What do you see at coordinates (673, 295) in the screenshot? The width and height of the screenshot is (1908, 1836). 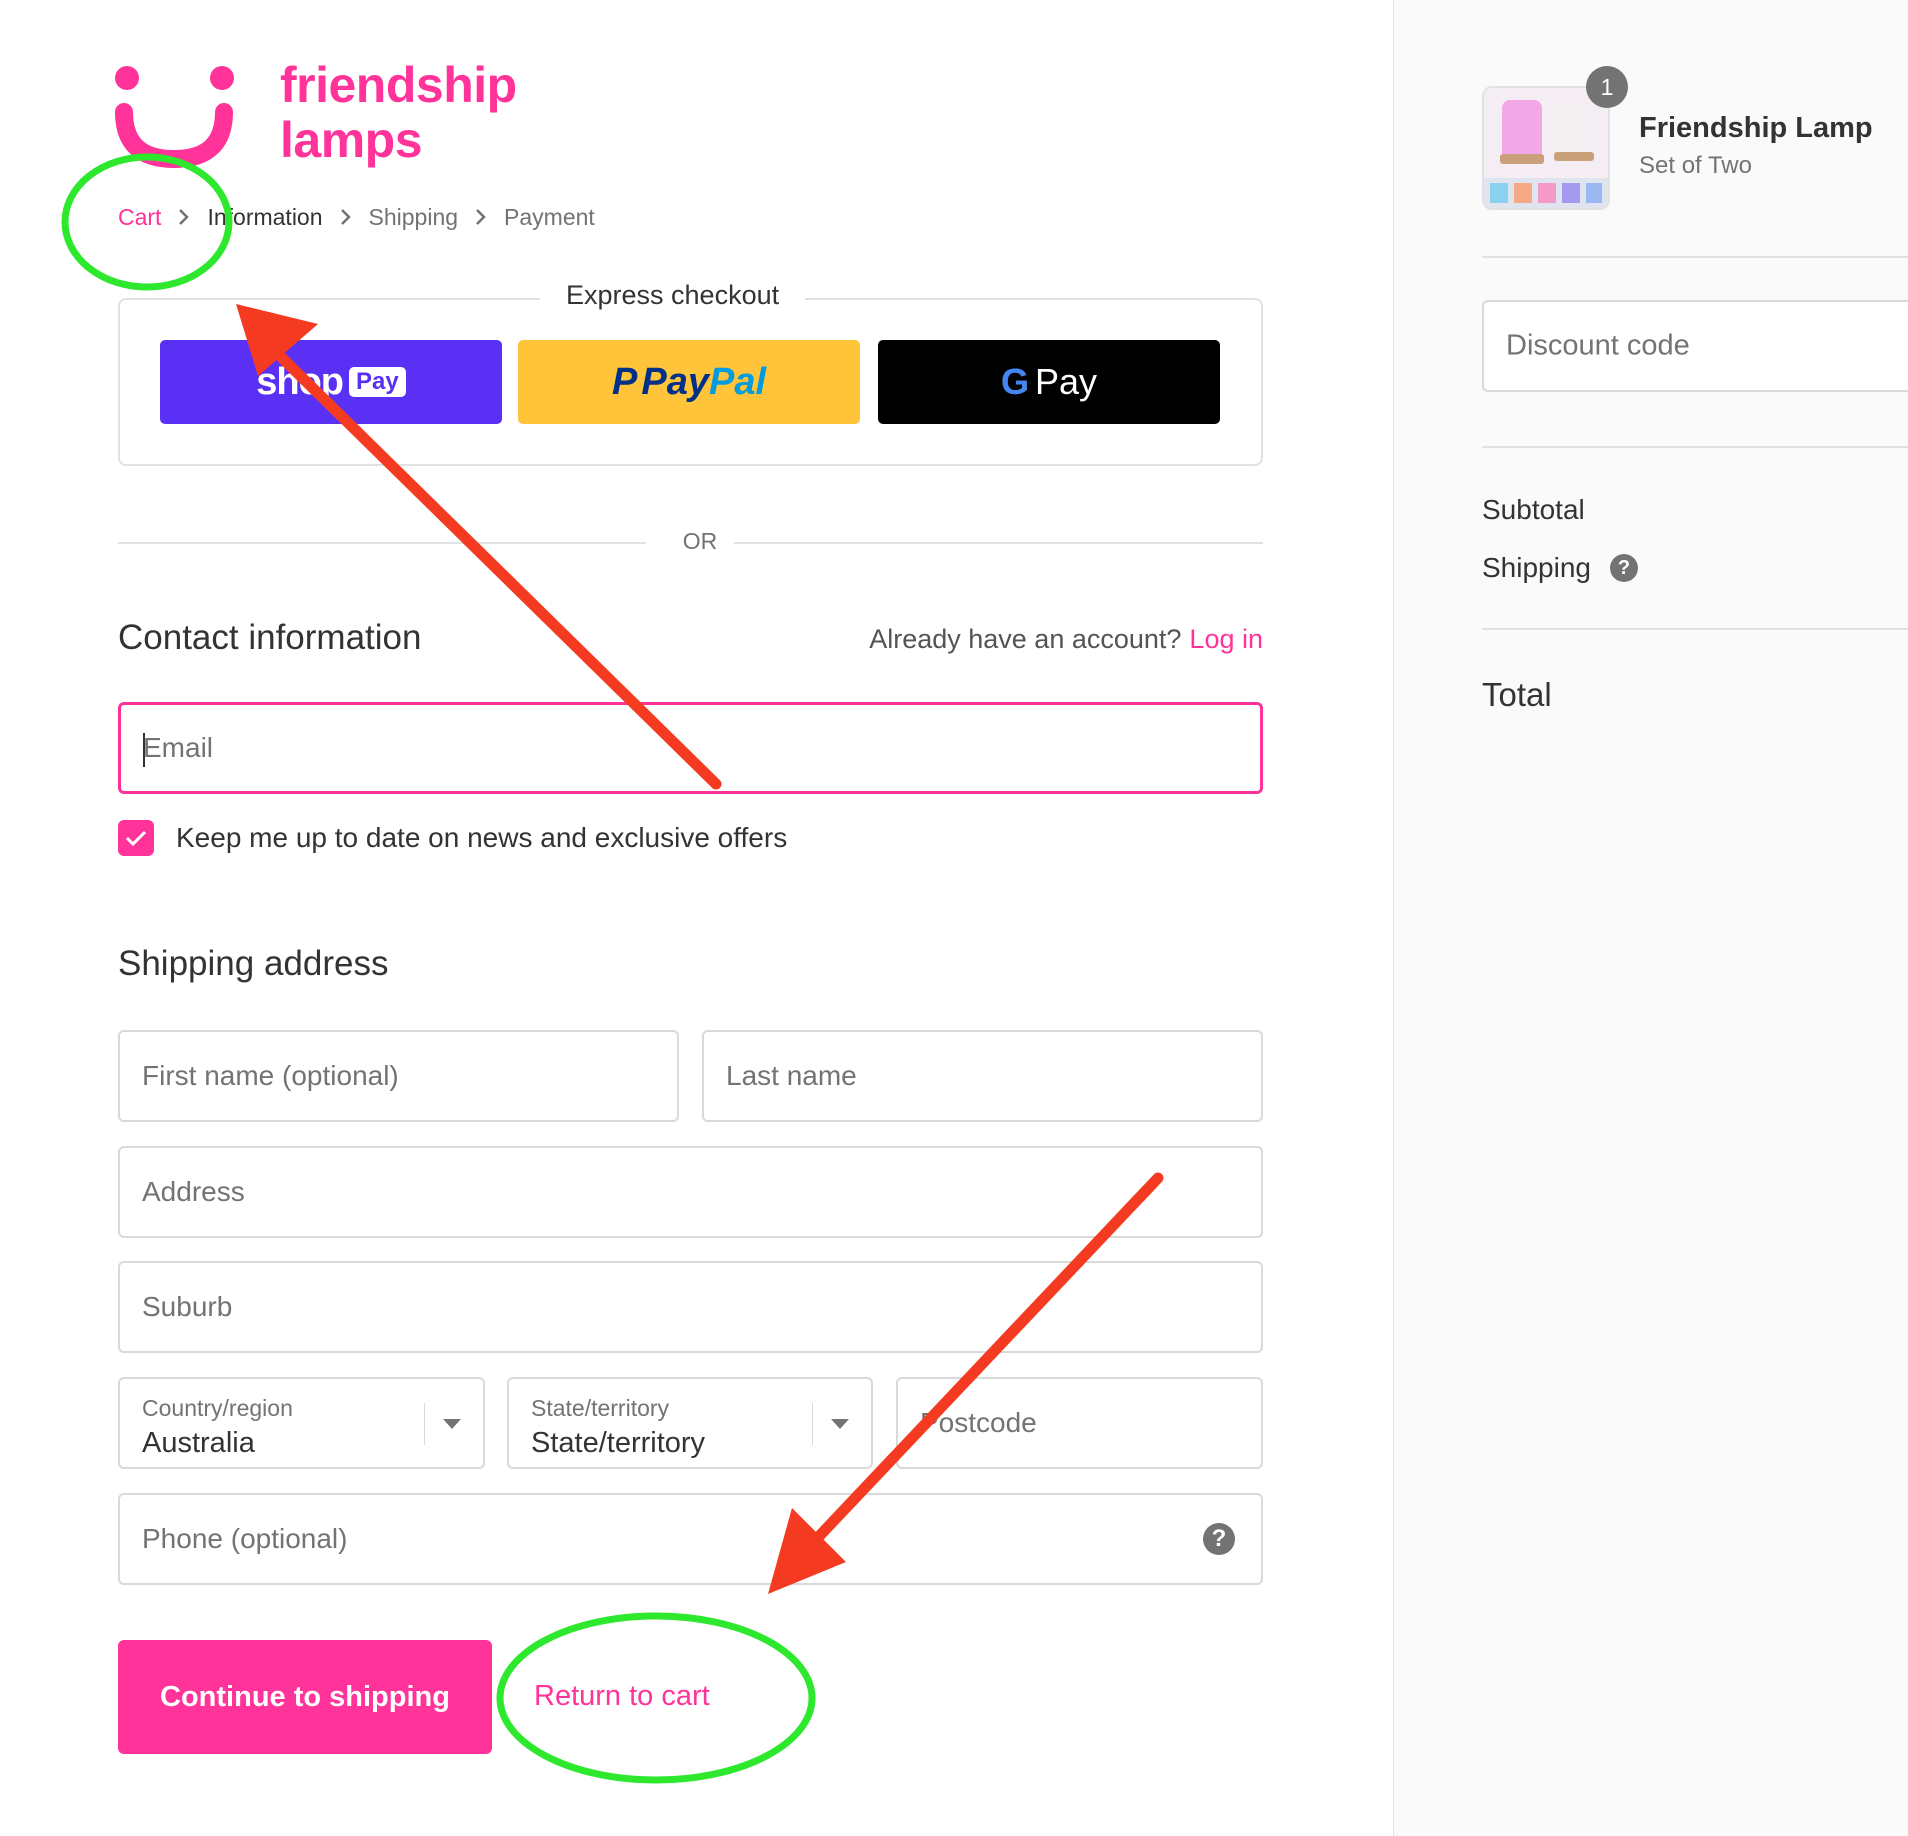 I see `express-checkout-title: Express checkout` at bounding box center [673, 295].